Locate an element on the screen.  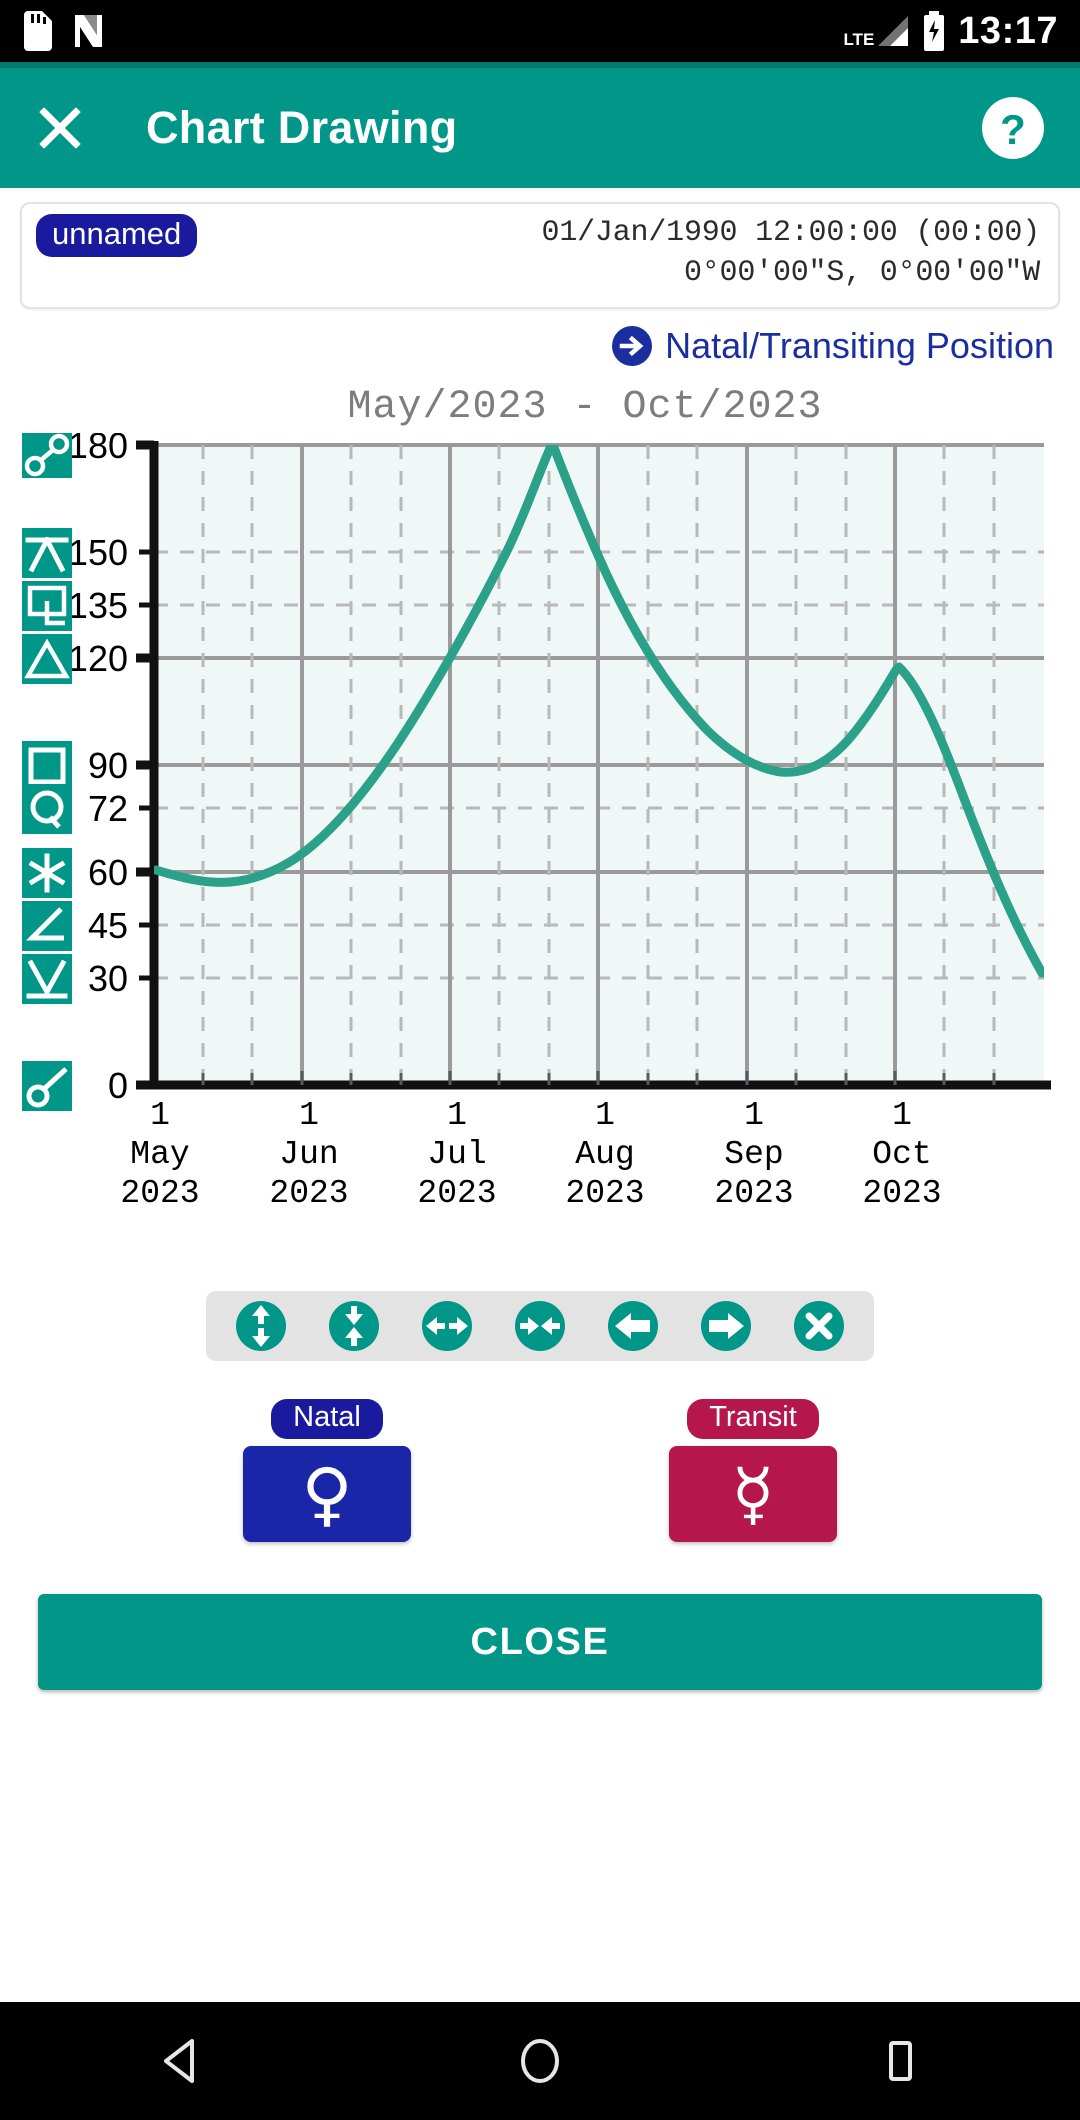
sd-card-icon is located at coordinates (38, 31).